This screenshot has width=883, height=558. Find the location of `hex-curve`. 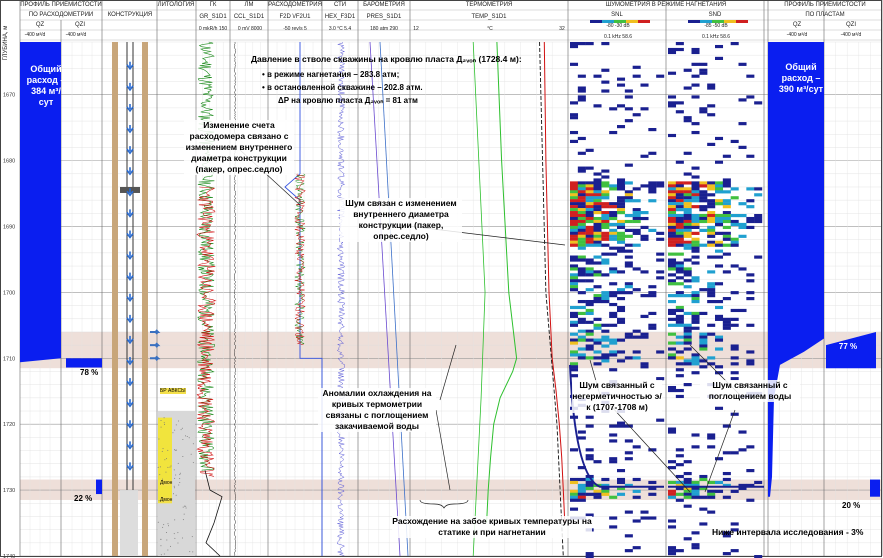

hex-curve is located at coordinates (341, 298).